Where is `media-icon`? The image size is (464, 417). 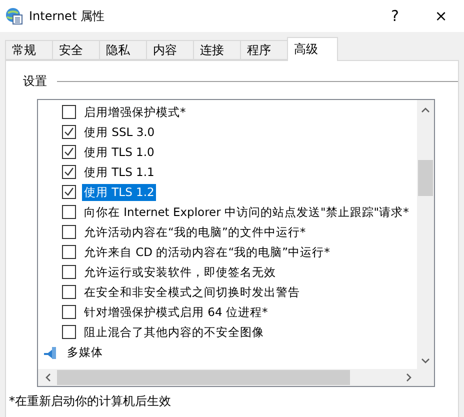 media-icon is located at coordinates (50, 352).